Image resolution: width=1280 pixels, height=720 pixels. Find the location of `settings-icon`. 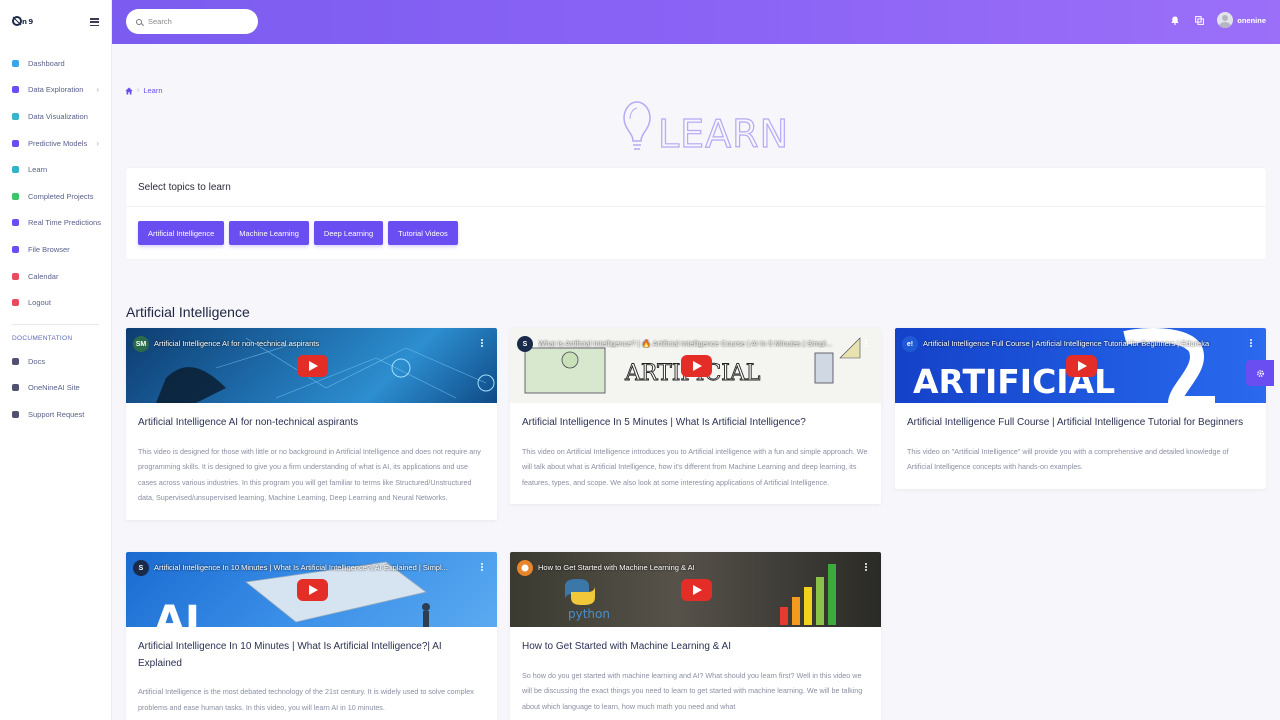

settings-icon is located at coordinates (15, 223).